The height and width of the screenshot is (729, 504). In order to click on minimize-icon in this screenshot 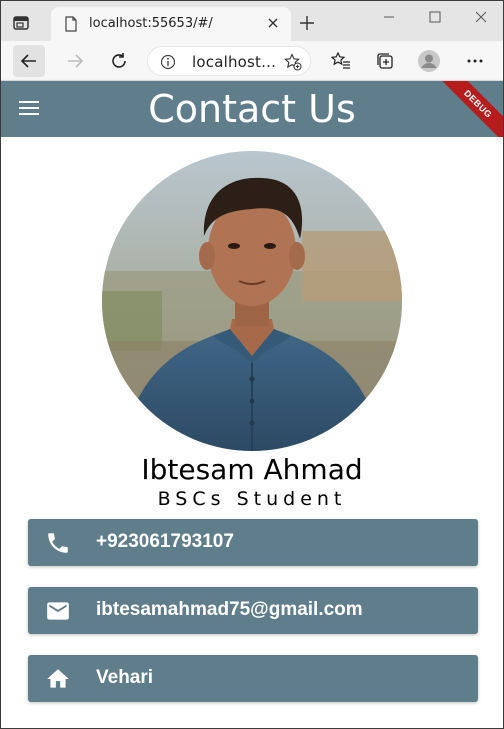, I will do `click(389, 17)`.